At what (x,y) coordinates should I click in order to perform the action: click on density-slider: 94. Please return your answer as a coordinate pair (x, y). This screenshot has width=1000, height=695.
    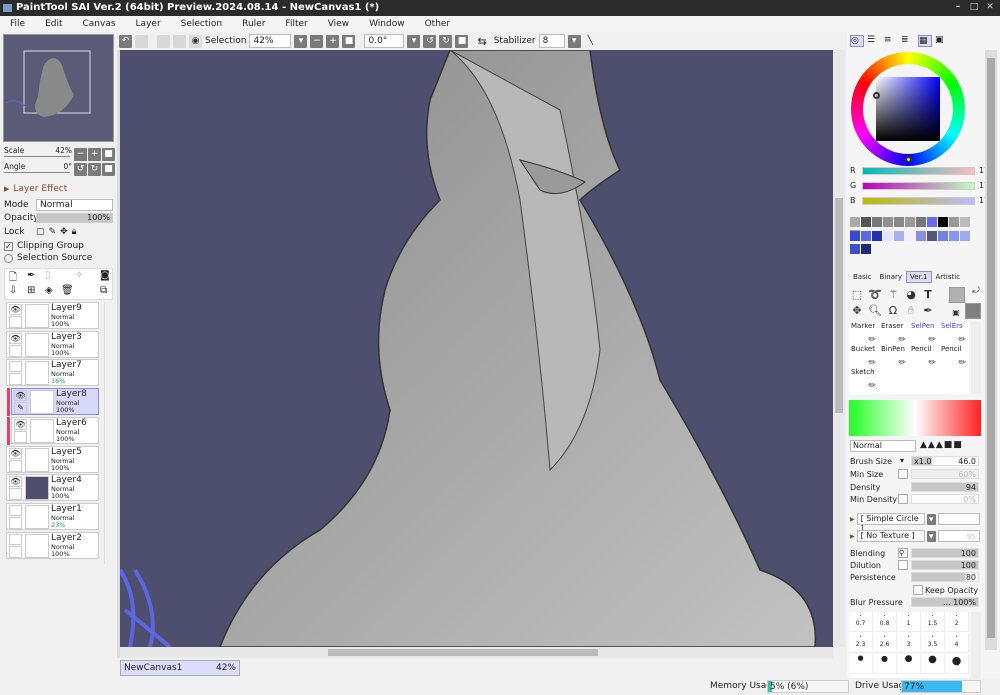
    Looking at the image, I should click on (945, 487).